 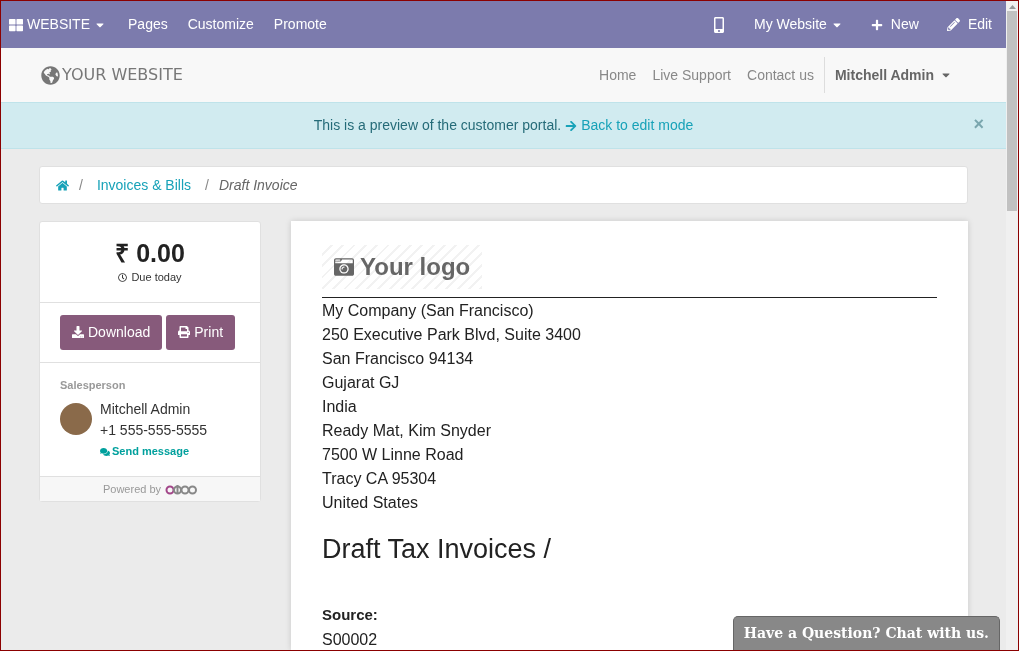 I want to click on address-line: My Company (San Francisco), so click(x=428, y=311).